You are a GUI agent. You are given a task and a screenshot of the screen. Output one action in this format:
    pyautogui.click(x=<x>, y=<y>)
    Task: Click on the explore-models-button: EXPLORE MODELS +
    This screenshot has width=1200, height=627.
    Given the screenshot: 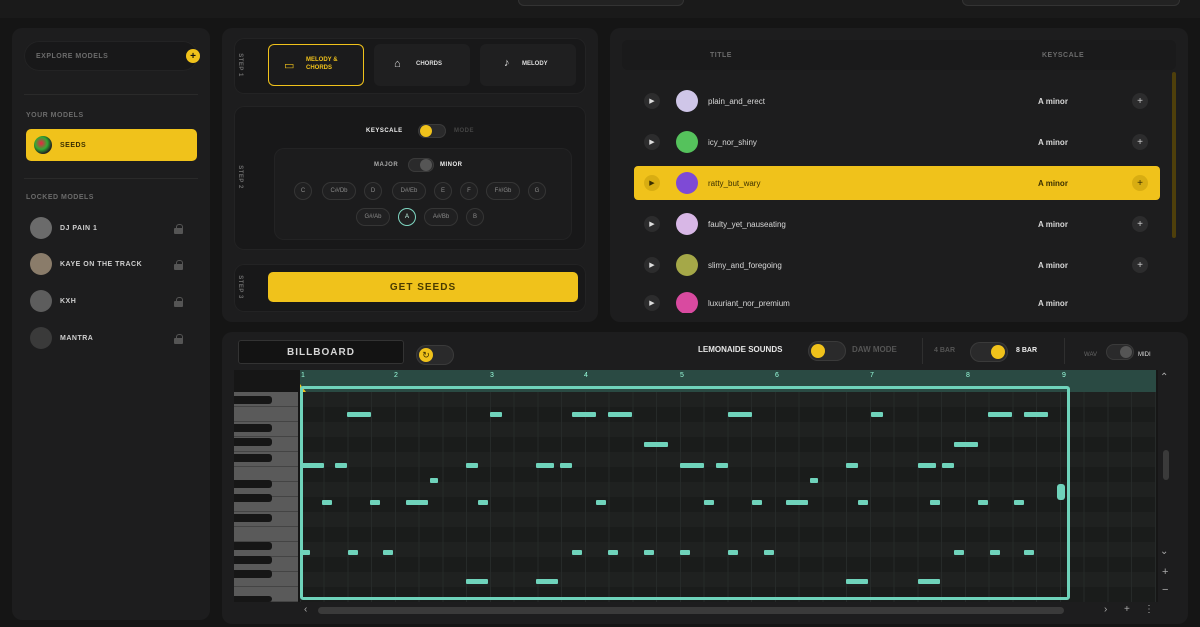 What is the action you would take?
    pyautogui.click(x=112, y=56)
    